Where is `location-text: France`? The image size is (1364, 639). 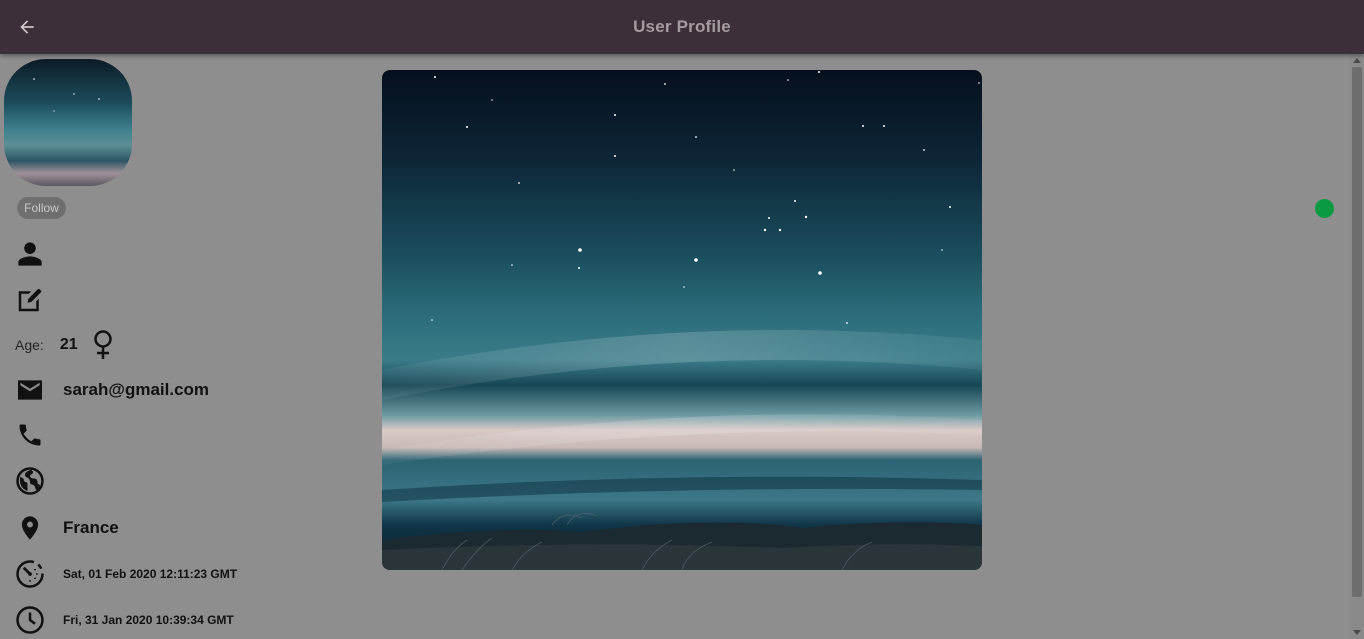
location-text: France is located at coordinates (91, 527).